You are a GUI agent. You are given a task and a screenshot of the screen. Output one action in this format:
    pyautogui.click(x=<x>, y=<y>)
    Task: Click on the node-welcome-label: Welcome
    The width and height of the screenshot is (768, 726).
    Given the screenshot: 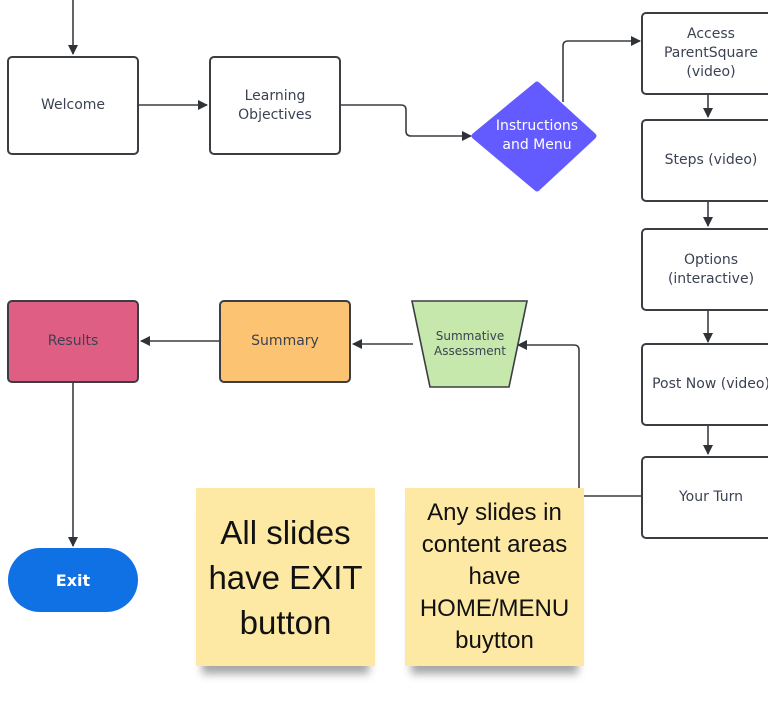 What is the action you would take?
    pyautogui.click(x=73, y=105)
    